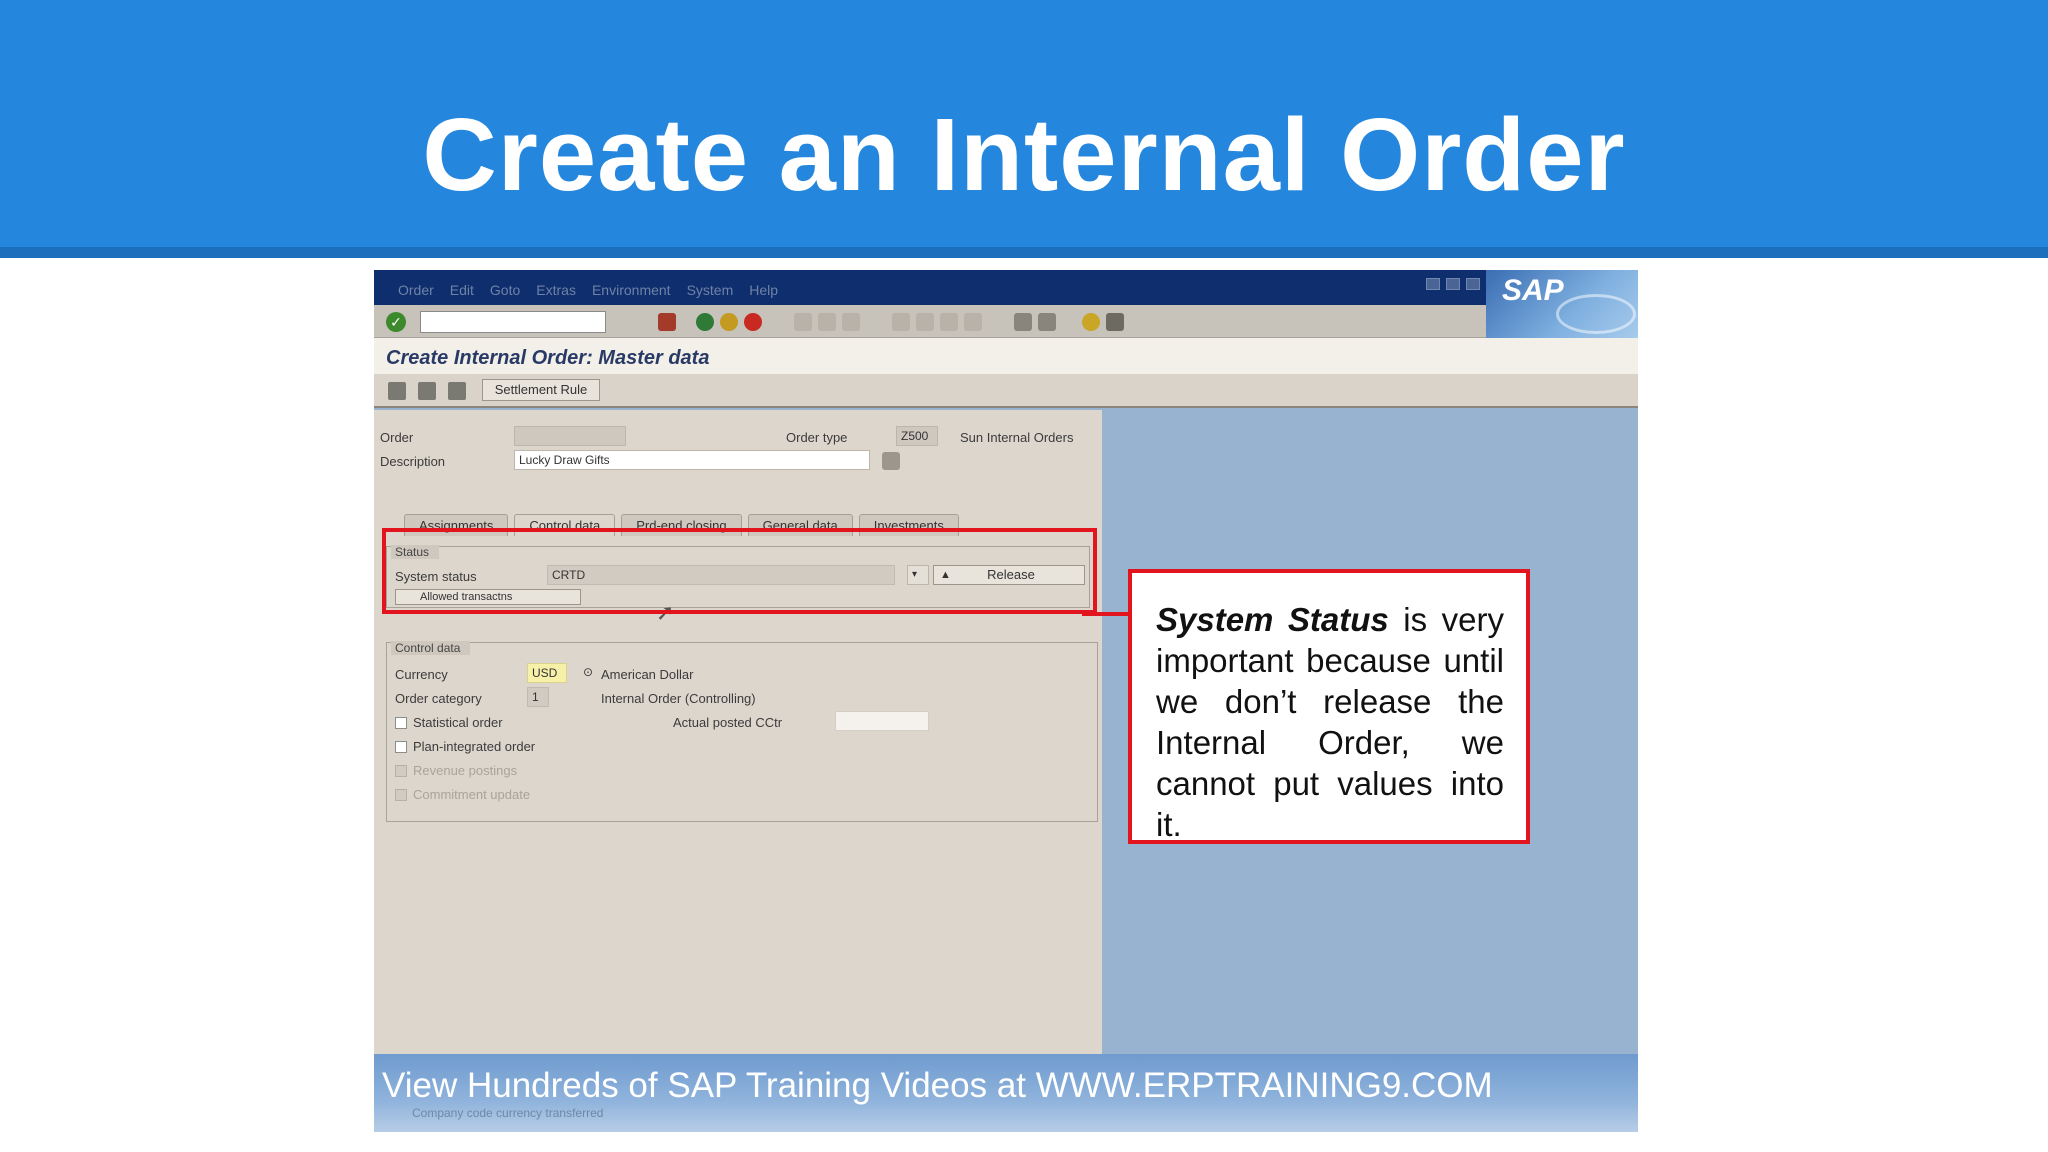 The image size is (2048, 1152). Describe the element at coordinates (1533, 290) in the screenshot. I see `sap-logo-text: SAP` at that location.